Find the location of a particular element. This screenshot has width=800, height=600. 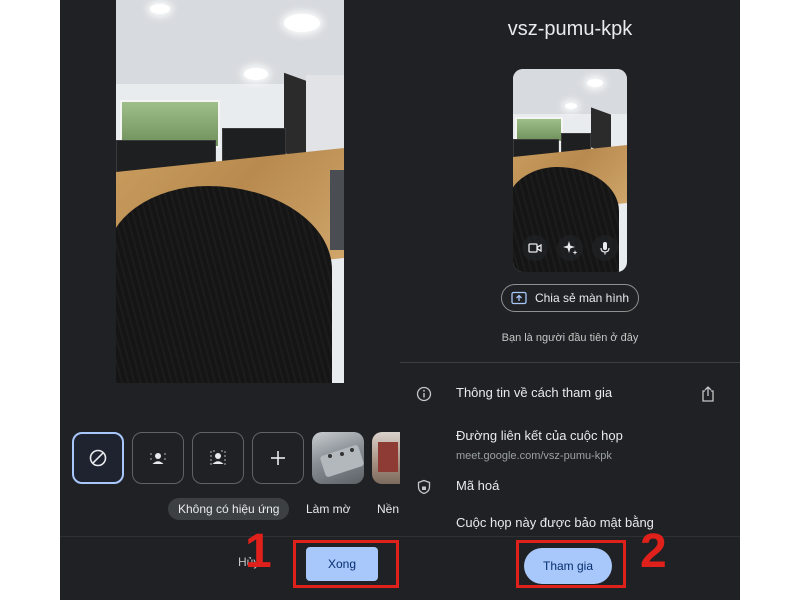

blur-icon is located at coordinates (218, 457).